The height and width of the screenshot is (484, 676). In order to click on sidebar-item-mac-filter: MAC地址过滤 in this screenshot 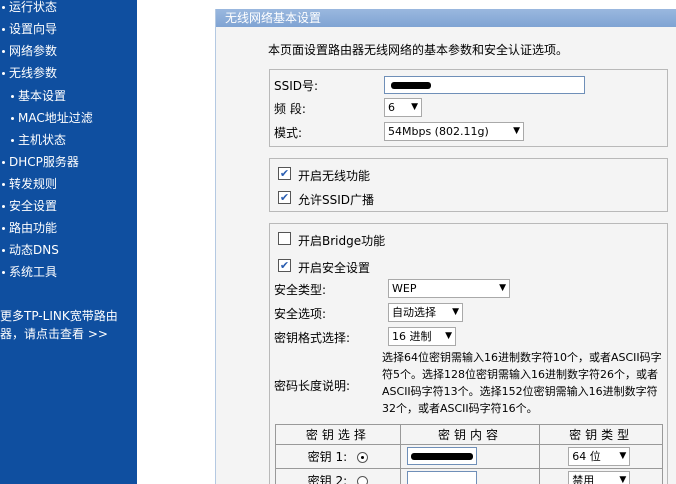, I will do `click(46, 118)`.